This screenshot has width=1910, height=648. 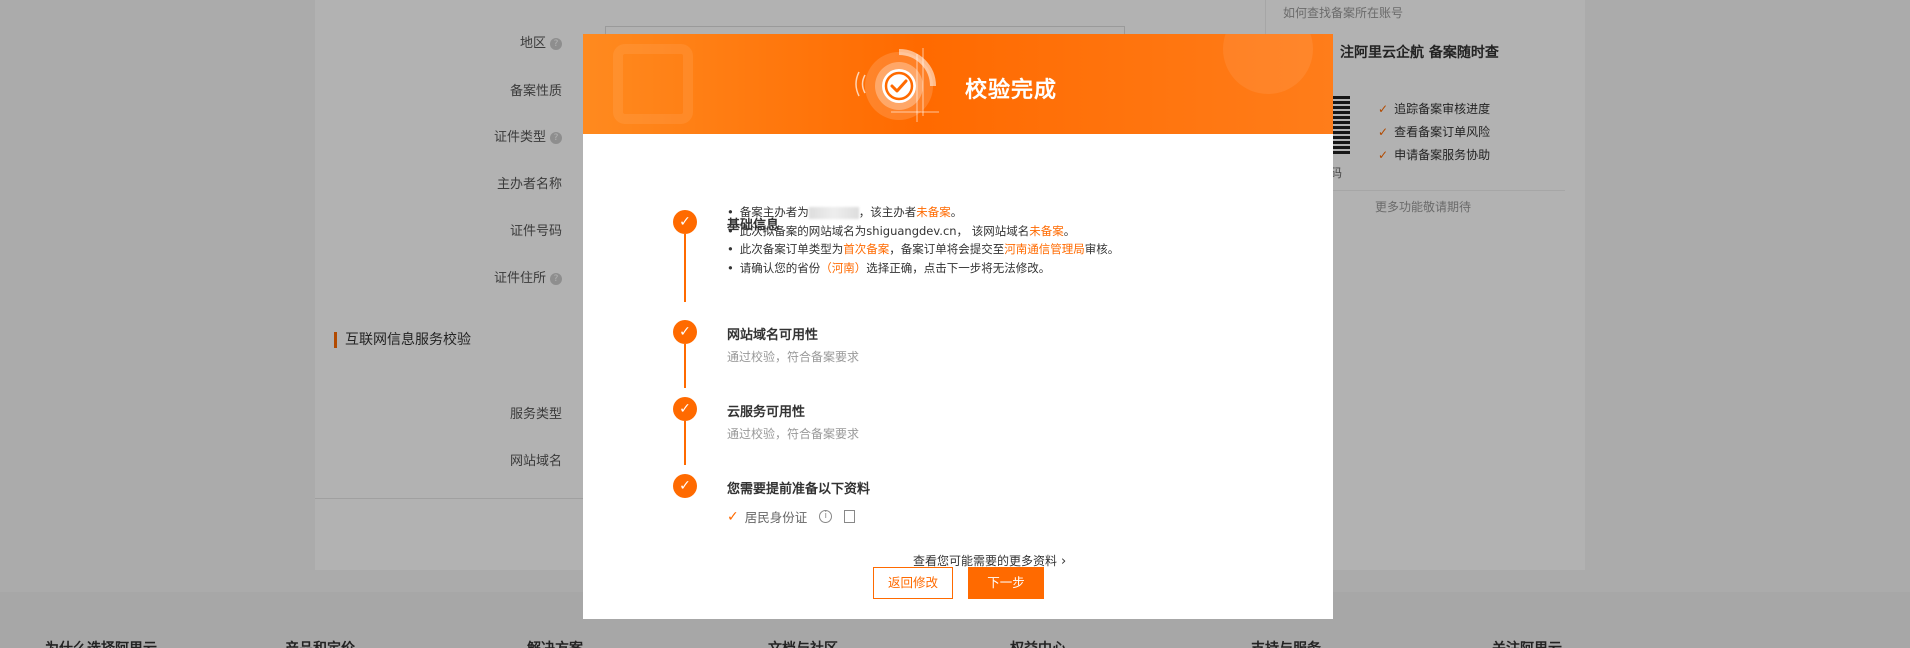 What do you see at coordinates (1006, 583) in the screenshot?
I see `next-step-button: 下一步` at bounding box center [1006, 583].